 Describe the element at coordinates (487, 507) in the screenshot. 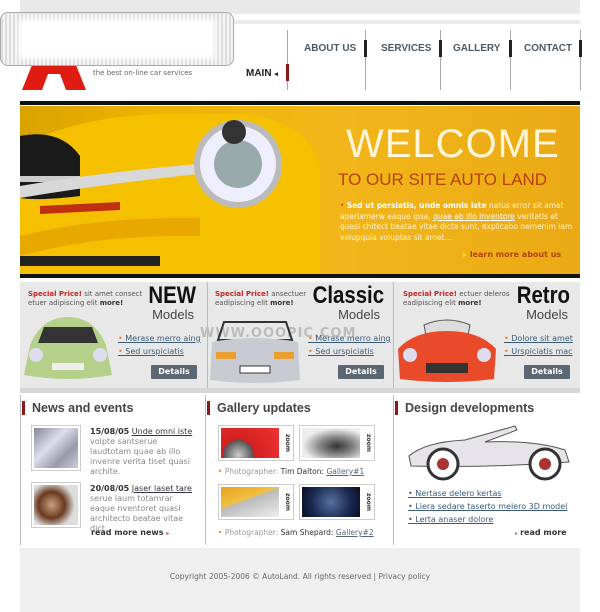

I see `design-link: Liera sedare taserto melero 3D model` at that location.